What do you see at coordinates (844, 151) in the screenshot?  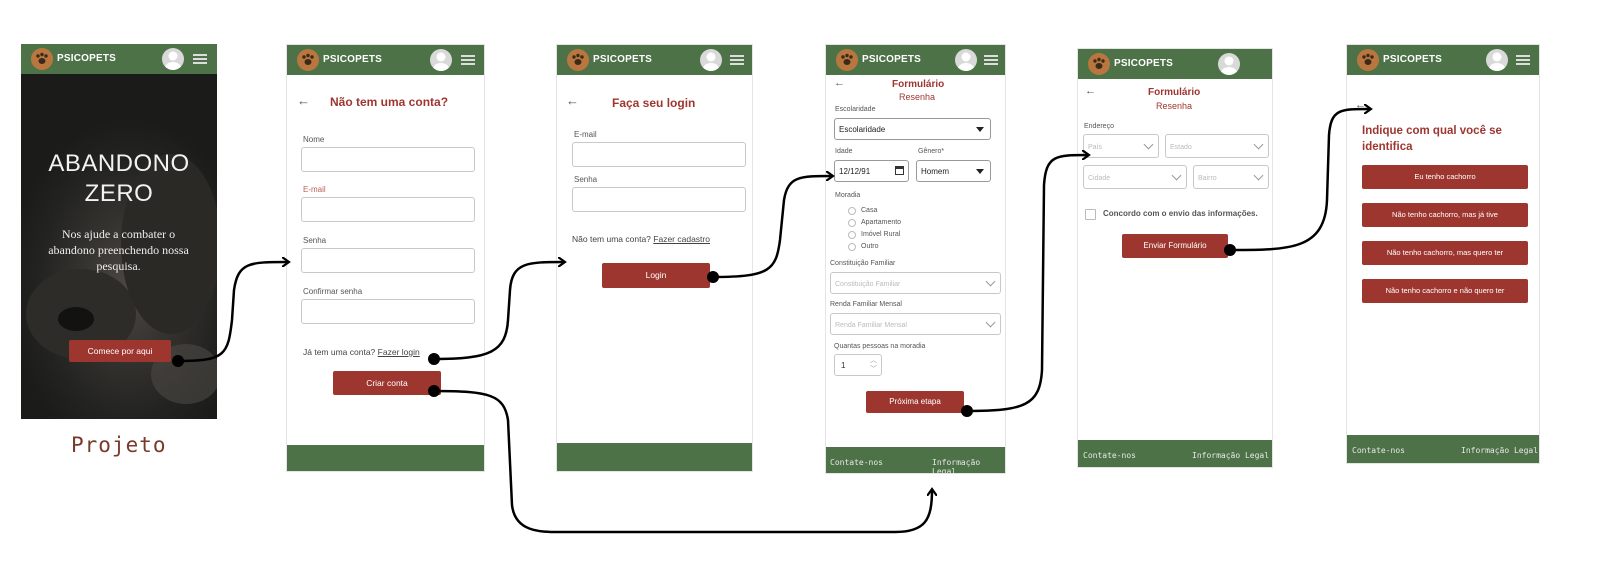 I see `age-label: Idade` at bounding box center [844, 151].